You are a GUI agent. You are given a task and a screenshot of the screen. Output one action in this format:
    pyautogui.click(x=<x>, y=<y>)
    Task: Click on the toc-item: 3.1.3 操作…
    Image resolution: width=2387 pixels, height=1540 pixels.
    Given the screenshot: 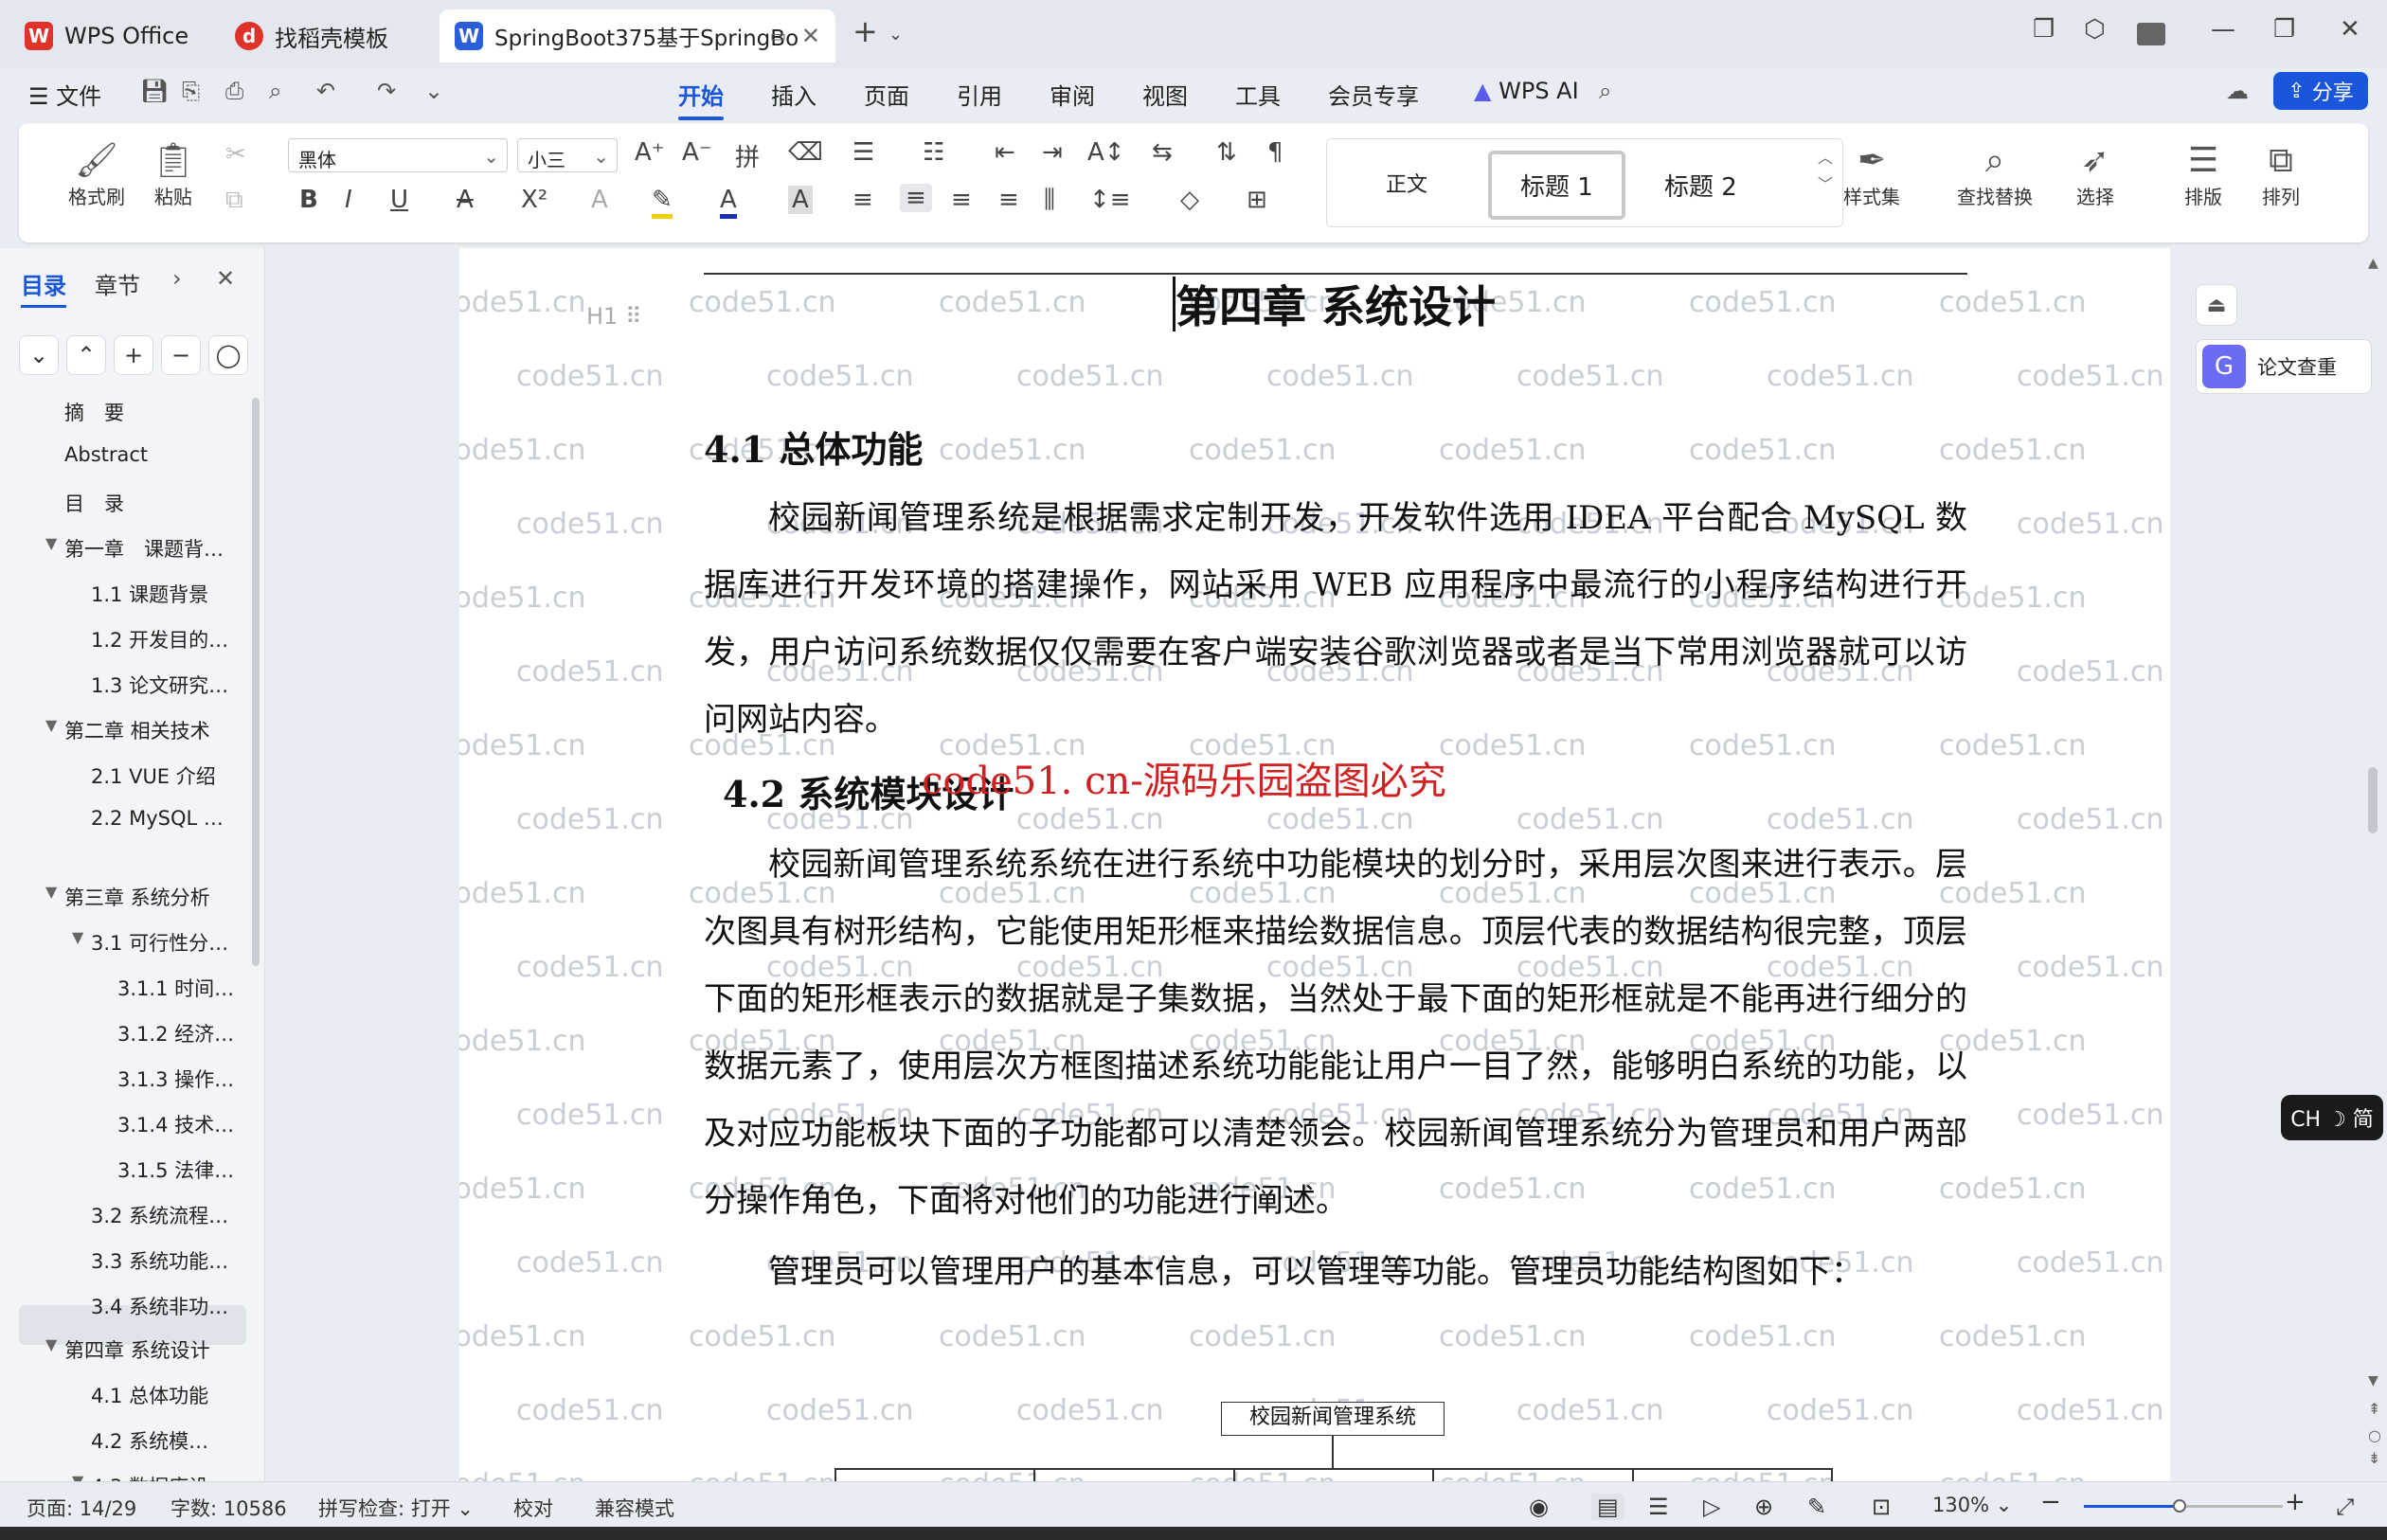 What is the action you would take?
    pyautogui.click(x=175, y=1079)
    